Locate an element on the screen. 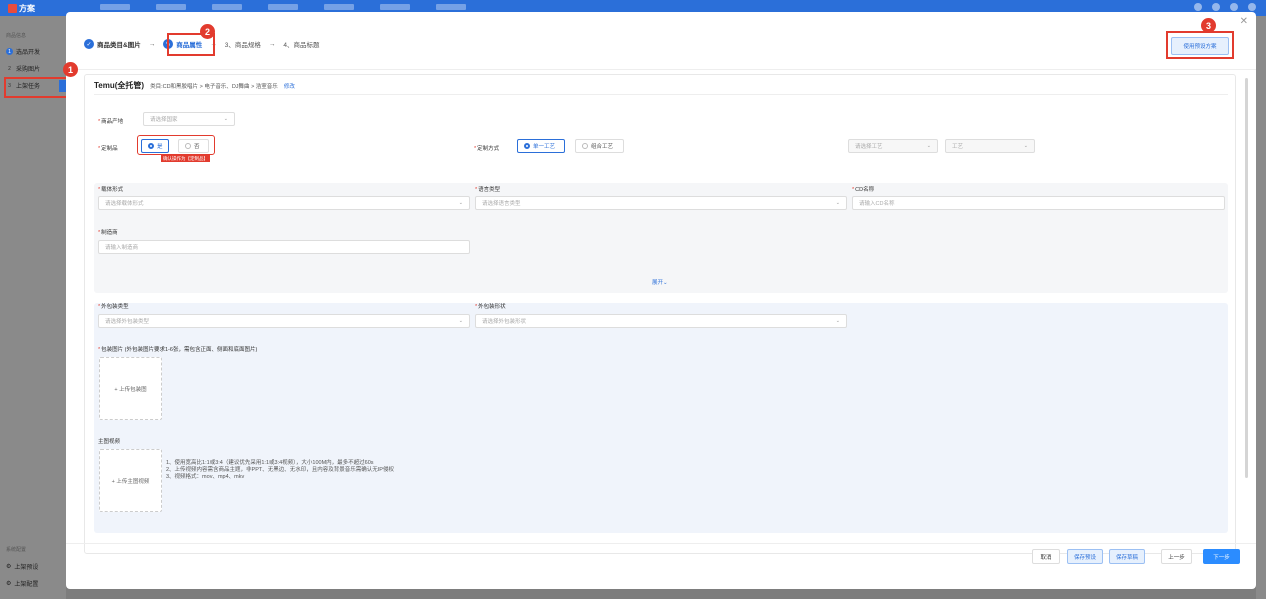  step-specs: 3、商品规格 is located at coordinates (243, 44).